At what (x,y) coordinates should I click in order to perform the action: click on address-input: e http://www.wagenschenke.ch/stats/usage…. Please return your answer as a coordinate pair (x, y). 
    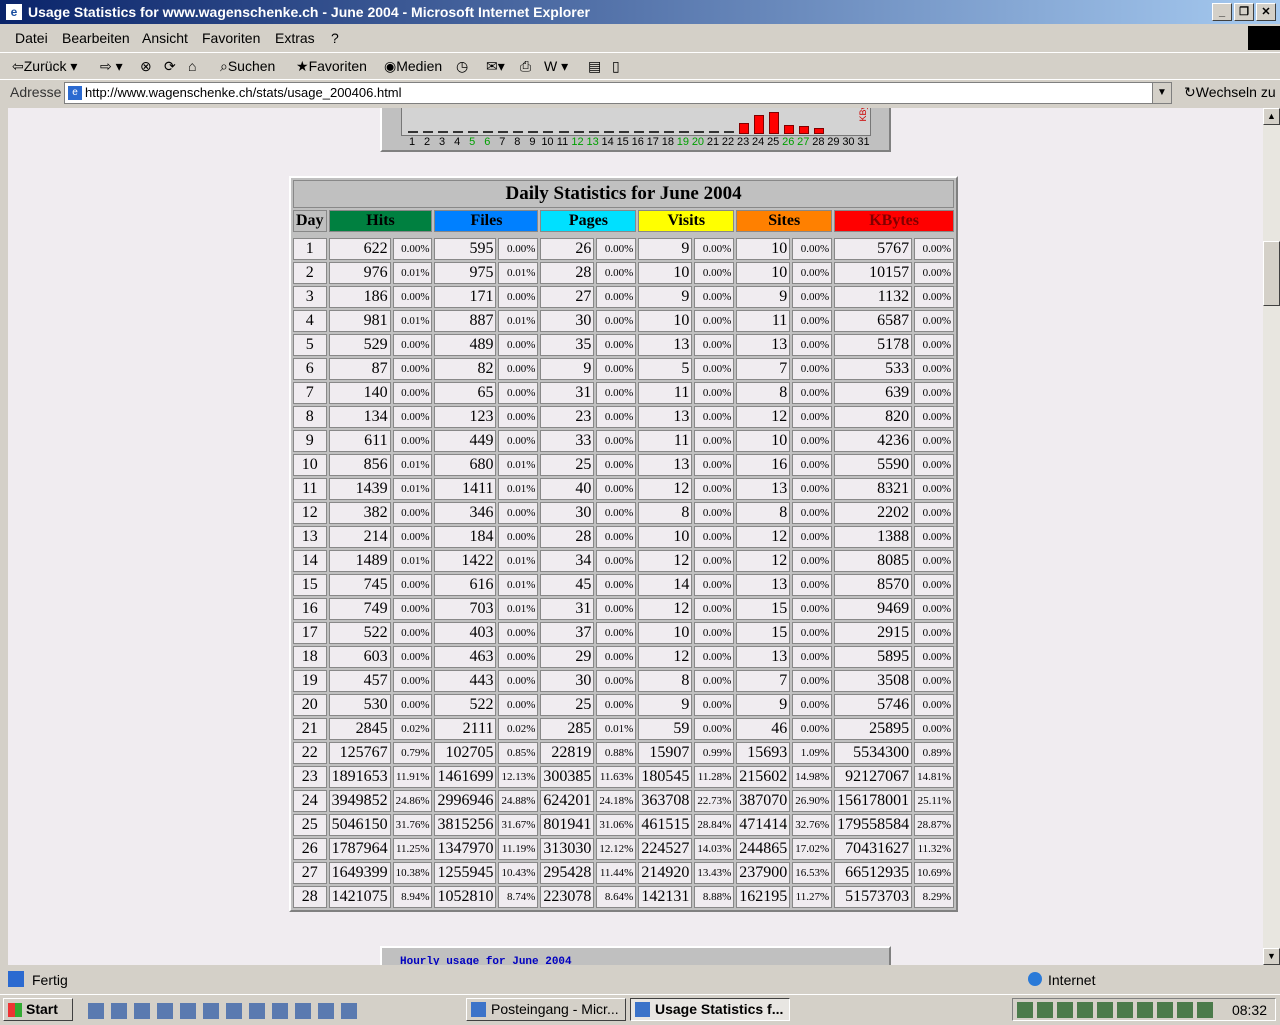
    Looking at the image, I should click on (609, 93).